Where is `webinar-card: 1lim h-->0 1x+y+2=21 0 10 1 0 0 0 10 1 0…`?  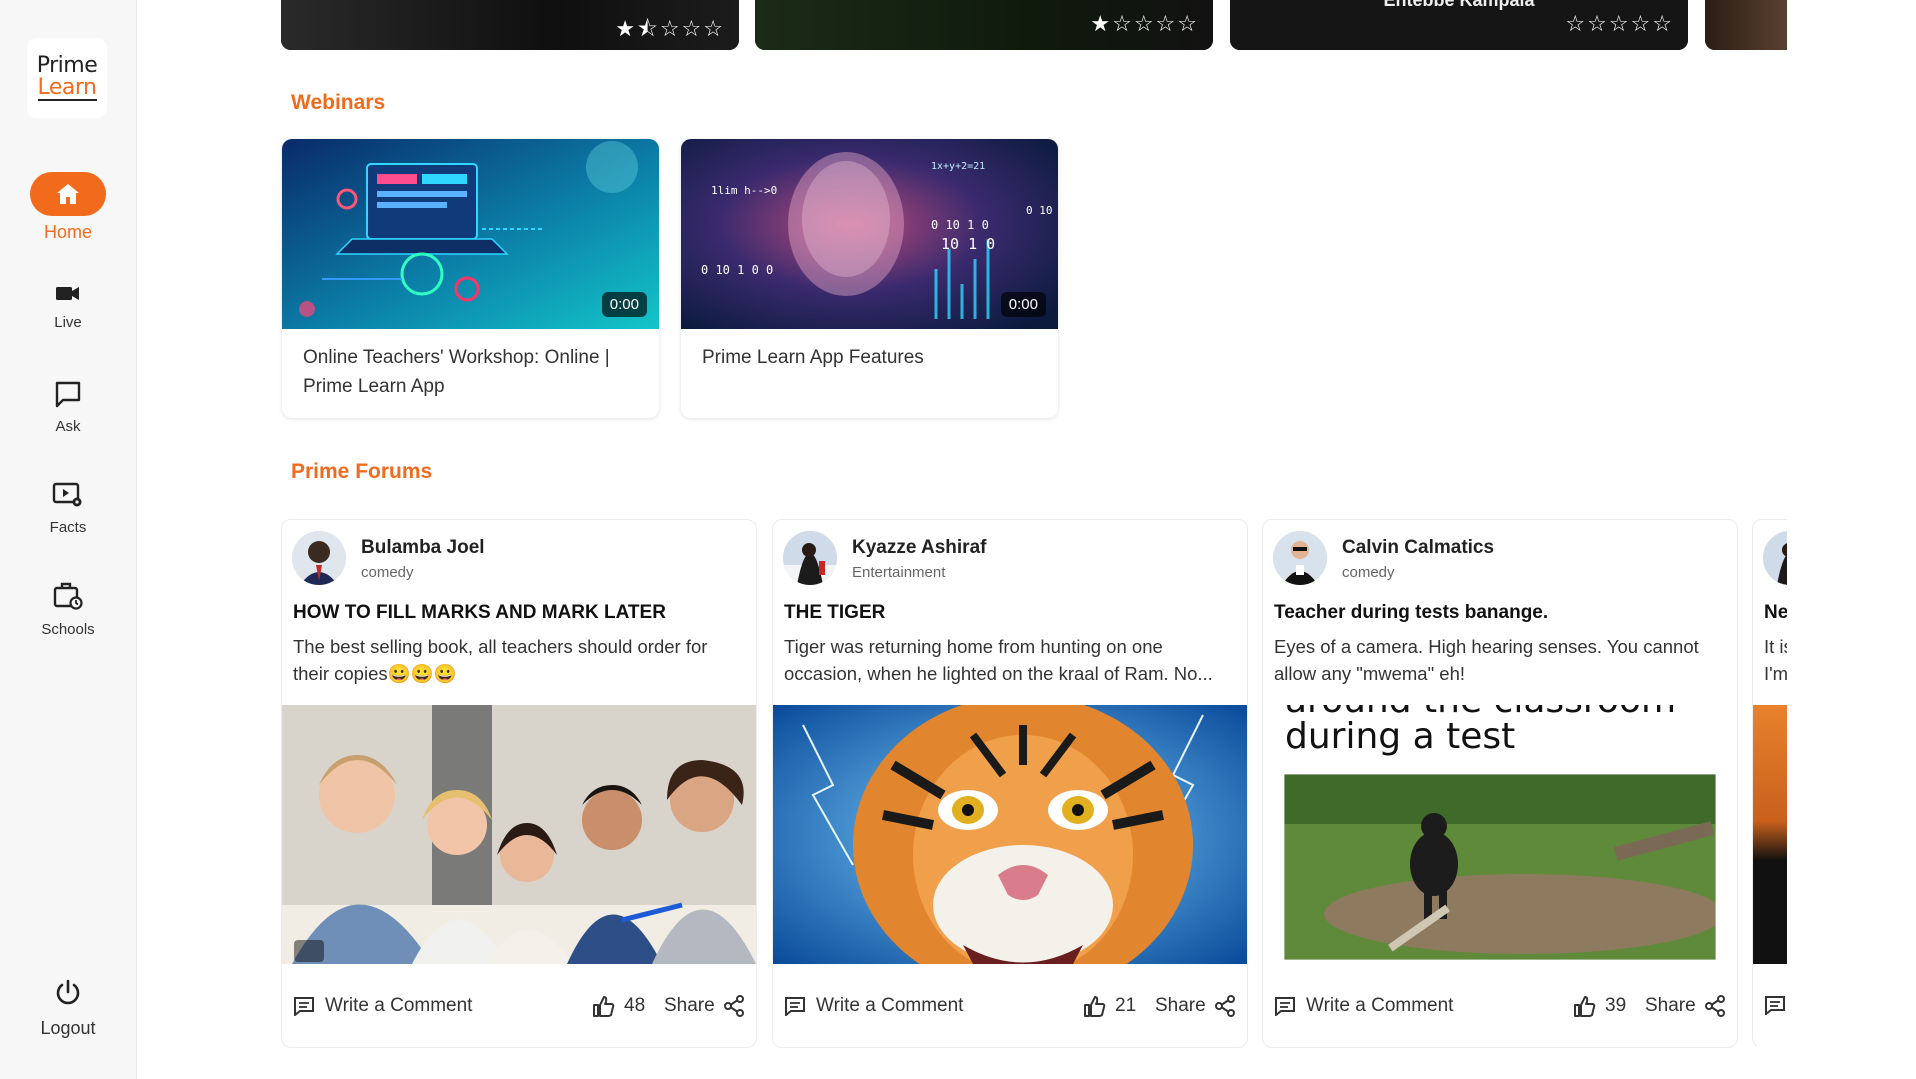
webinar-card: 1lim h-->0 1x+y+2=21 0 10 1 0 0 0 10 1 0… is located at coordinates (869, 278).